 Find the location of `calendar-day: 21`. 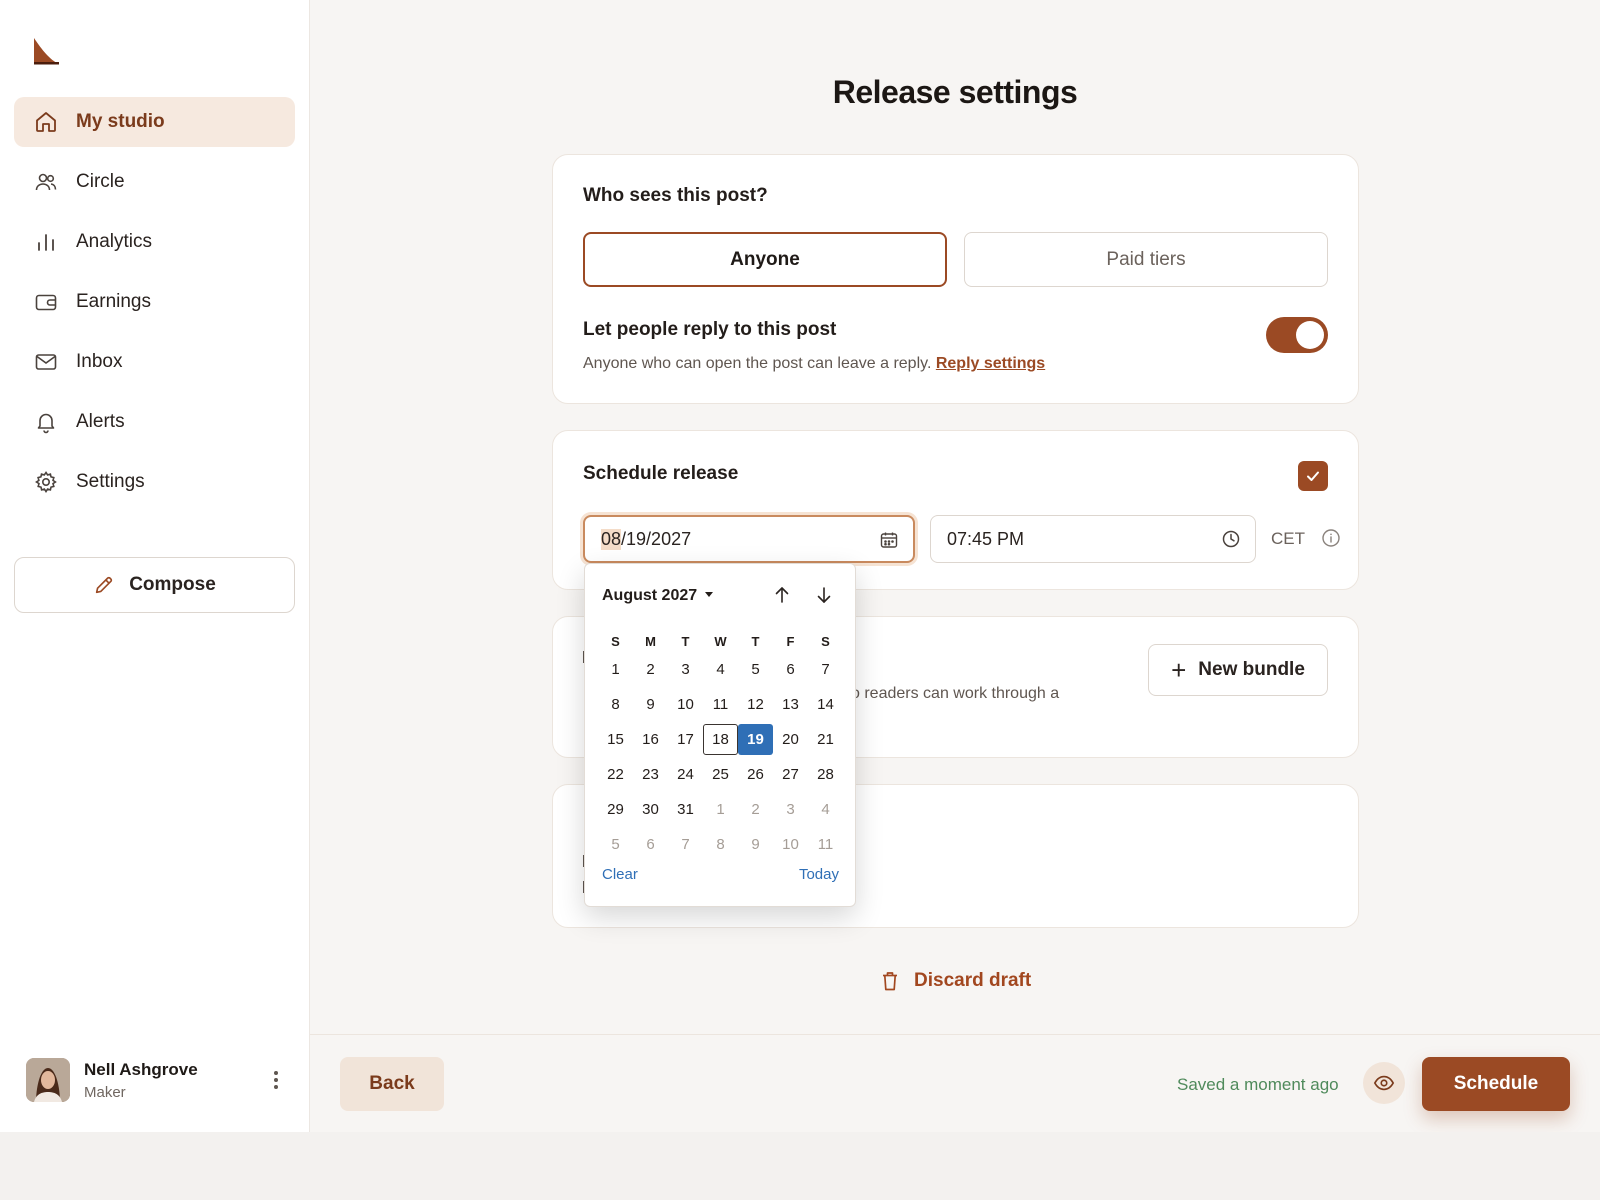

calendar-day: 21 is located at coordinates (825, 739).